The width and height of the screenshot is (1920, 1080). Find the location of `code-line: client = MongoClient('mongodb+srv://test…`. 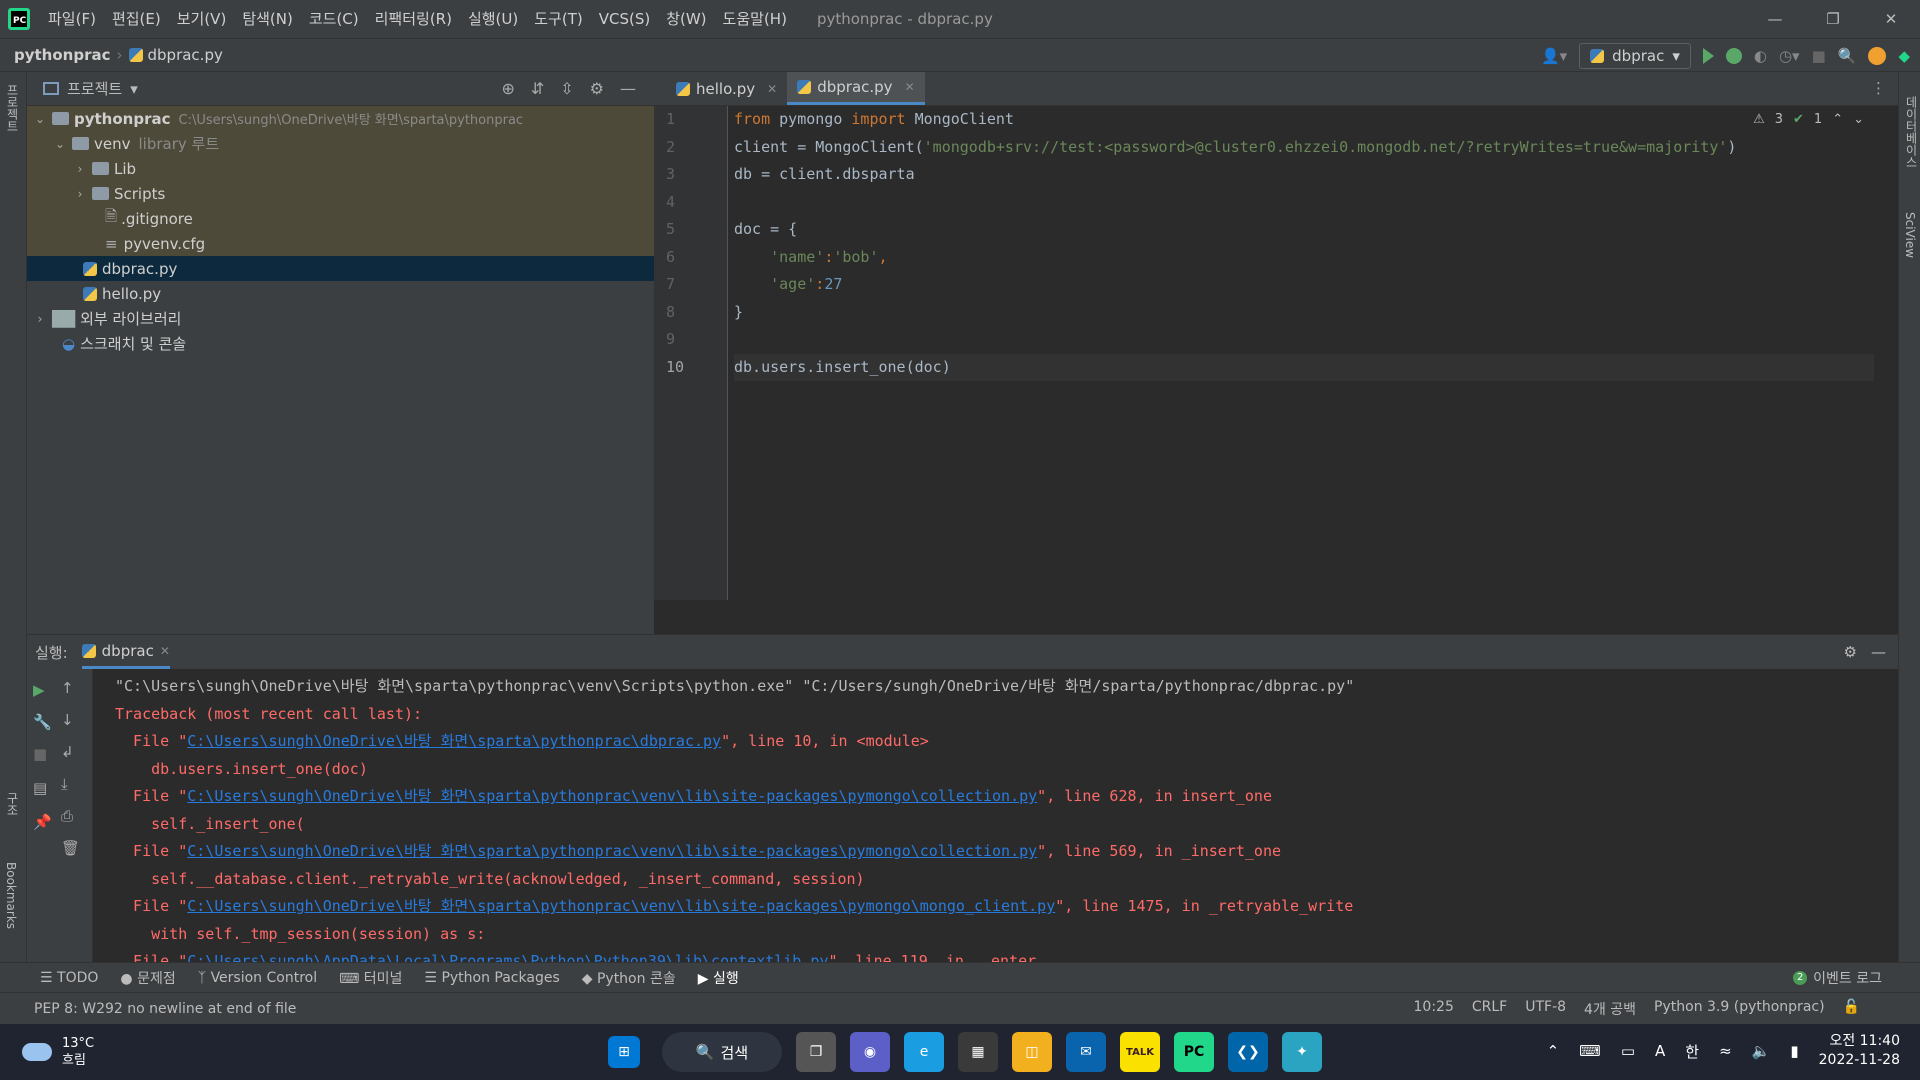

code-line: client = MongoClient('mongodb+srv://test… is located at coordinates (1304, 148).